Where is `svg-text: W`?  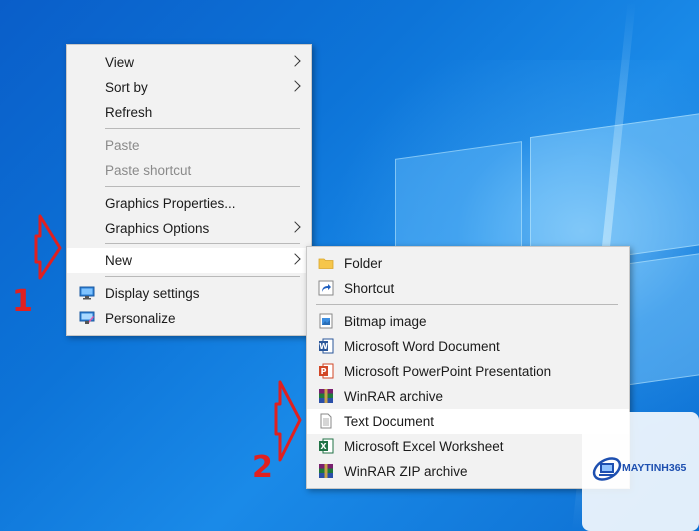
svg-text: W is located at coordinates (323, 346).